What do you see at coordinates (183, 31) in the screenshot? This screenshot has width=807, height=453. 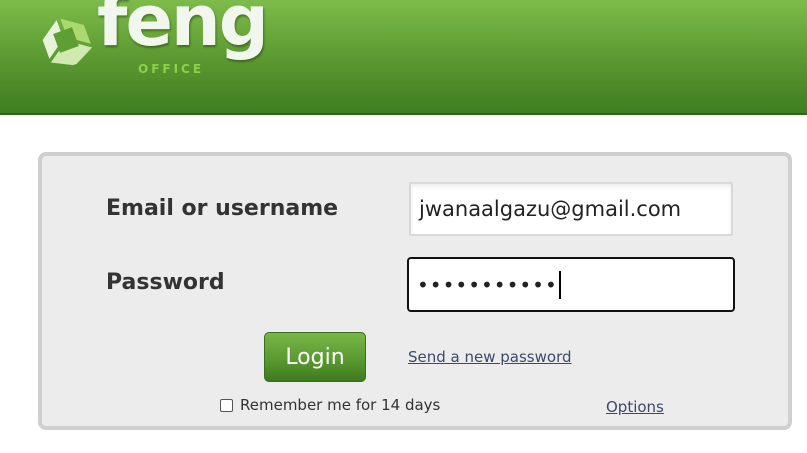 I see `logo-wordmark: feng` at bounding box center [183, 31].